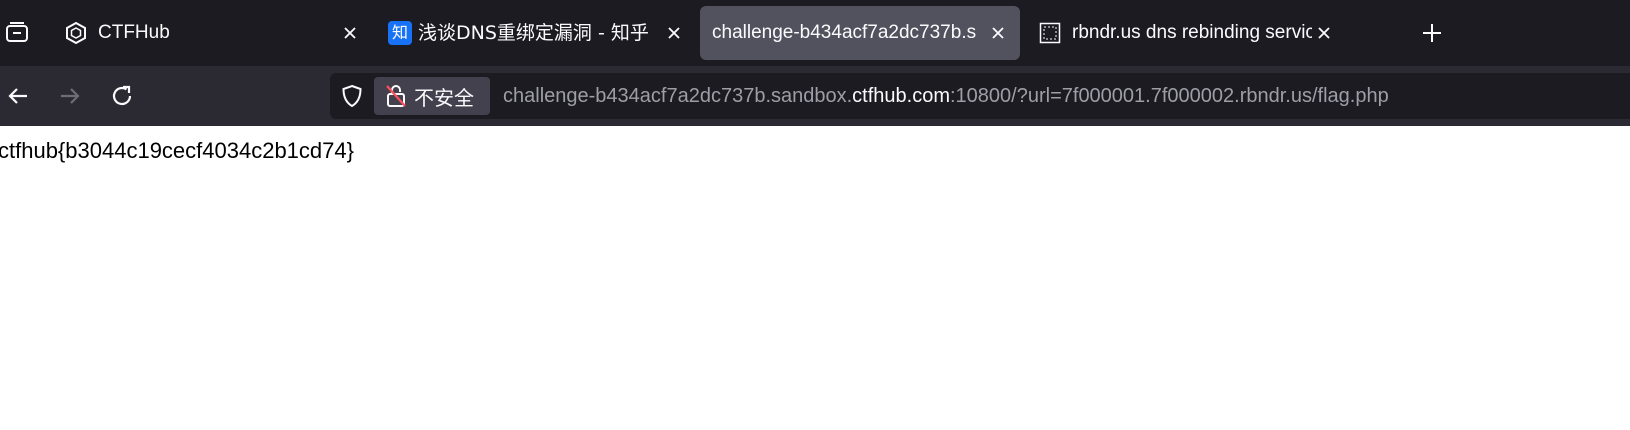  What do you see at coordinates (76, 33) in the screenshot?
I see `ctfhub-logo-icon` at bounding box center [76, 33].